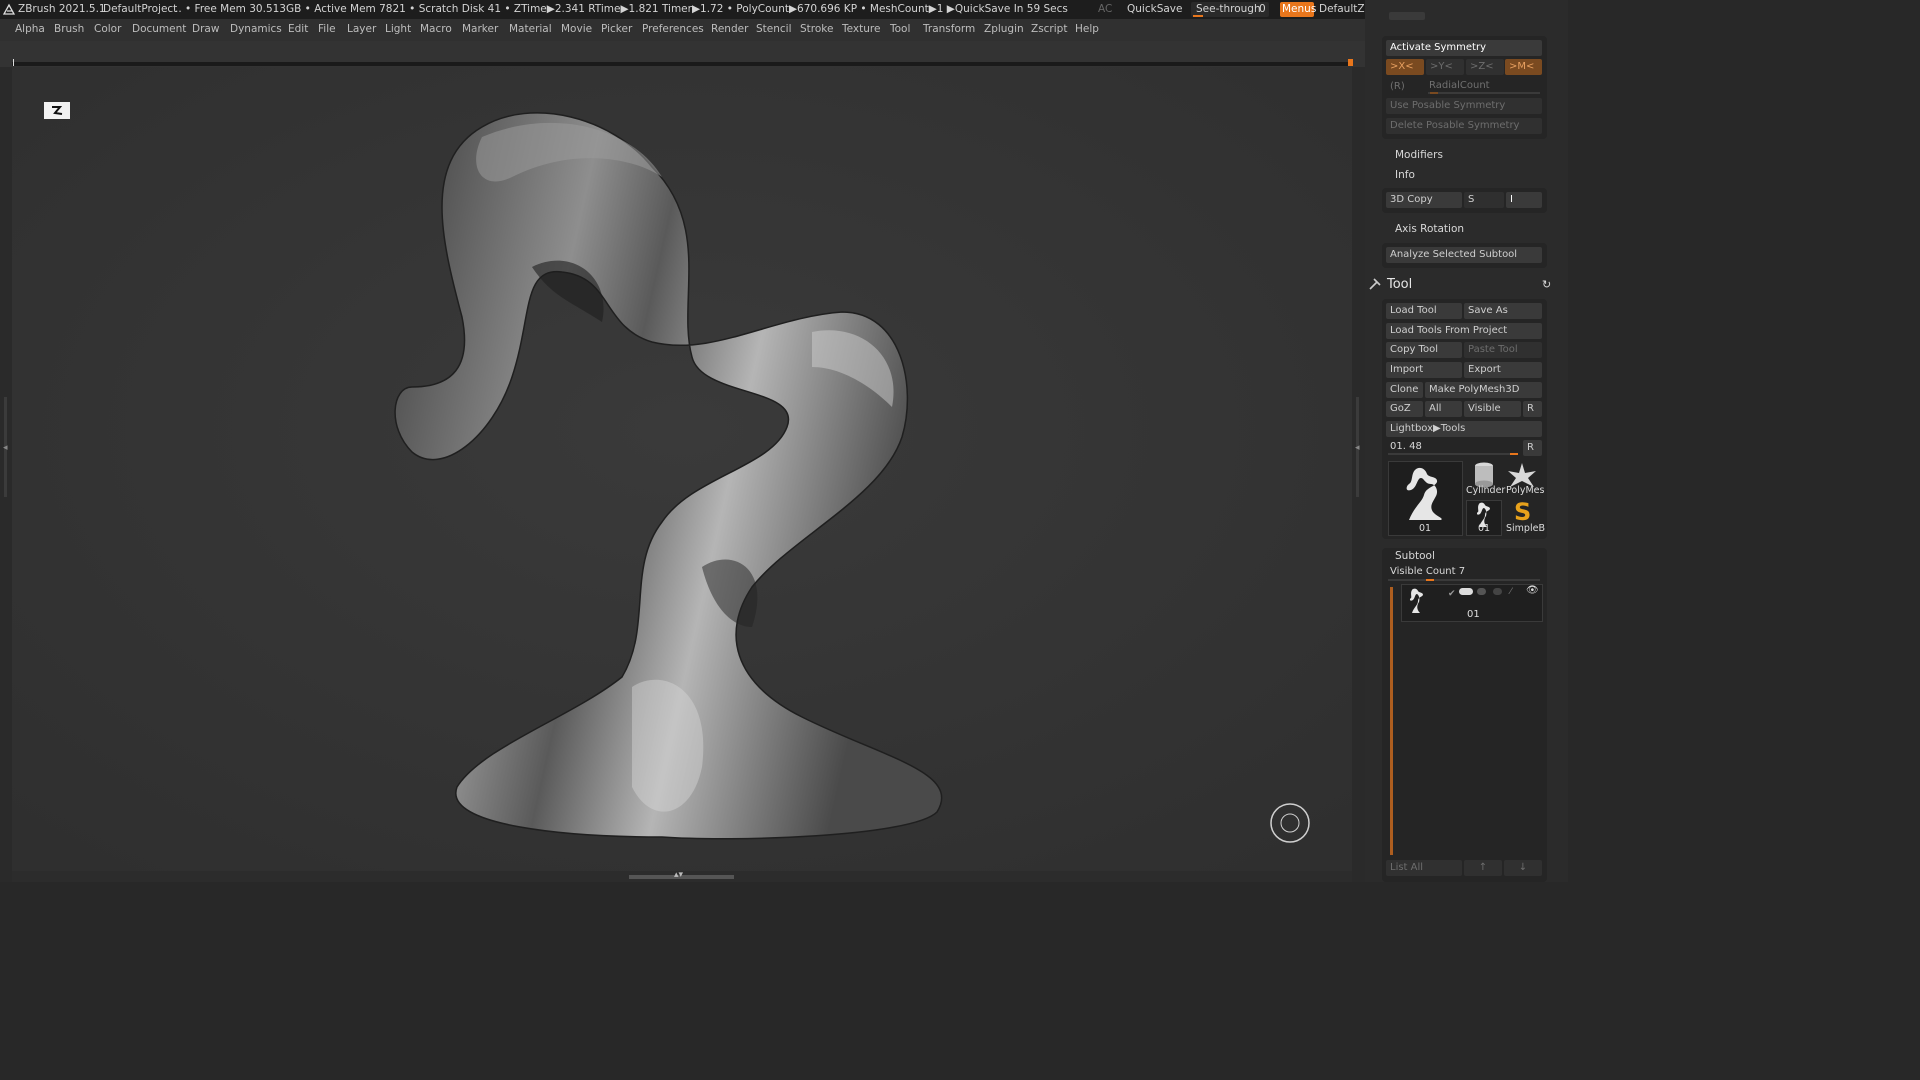 The width and height of the screenshot is (1920, 1080). Describe the element at coordinates (1466, 591) in the screenshot. I see `subtool-polypaint-toggle-icon` at that location.